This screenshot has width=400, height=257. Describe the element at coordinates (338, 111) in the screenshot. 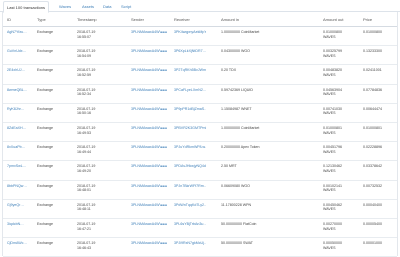

I see `amount-out: 0.00741030 WAVES` at that location.